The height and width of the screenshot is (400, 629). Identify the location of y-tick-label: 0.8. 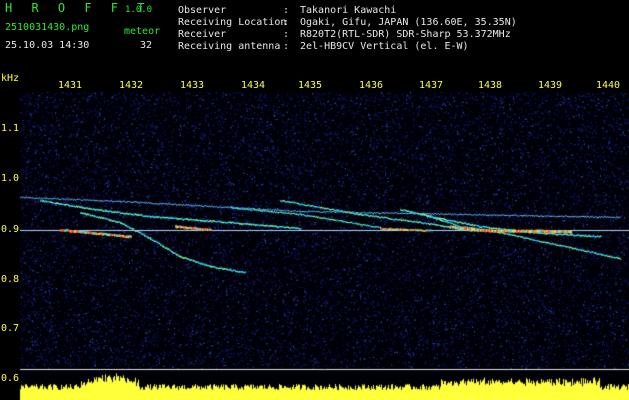
(10, 279).